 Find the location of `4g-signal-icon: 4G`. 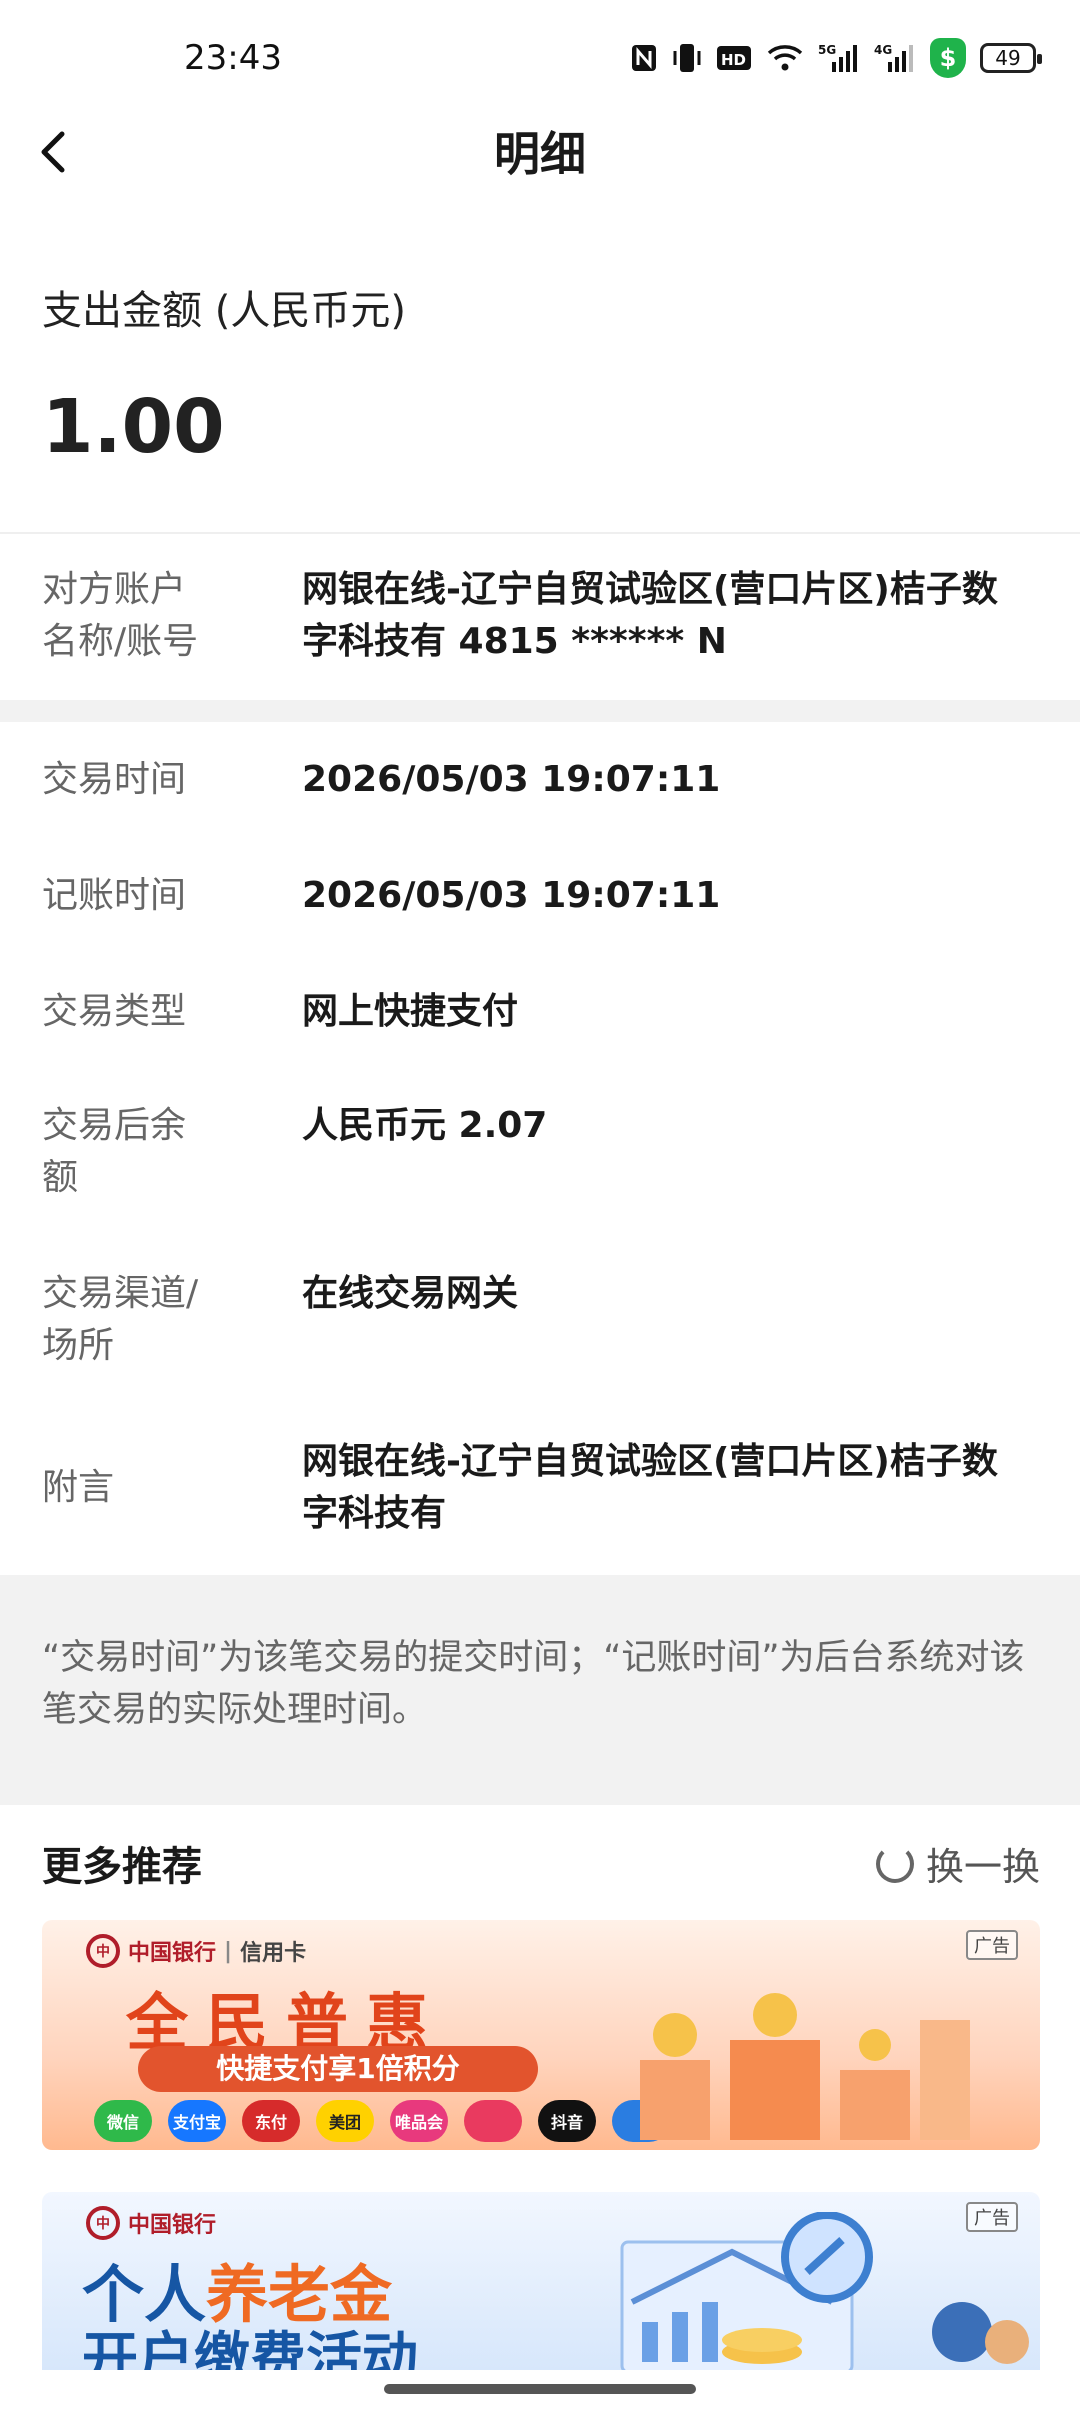

4g-signal-icon: 4G is located at coordinates (895, 58).